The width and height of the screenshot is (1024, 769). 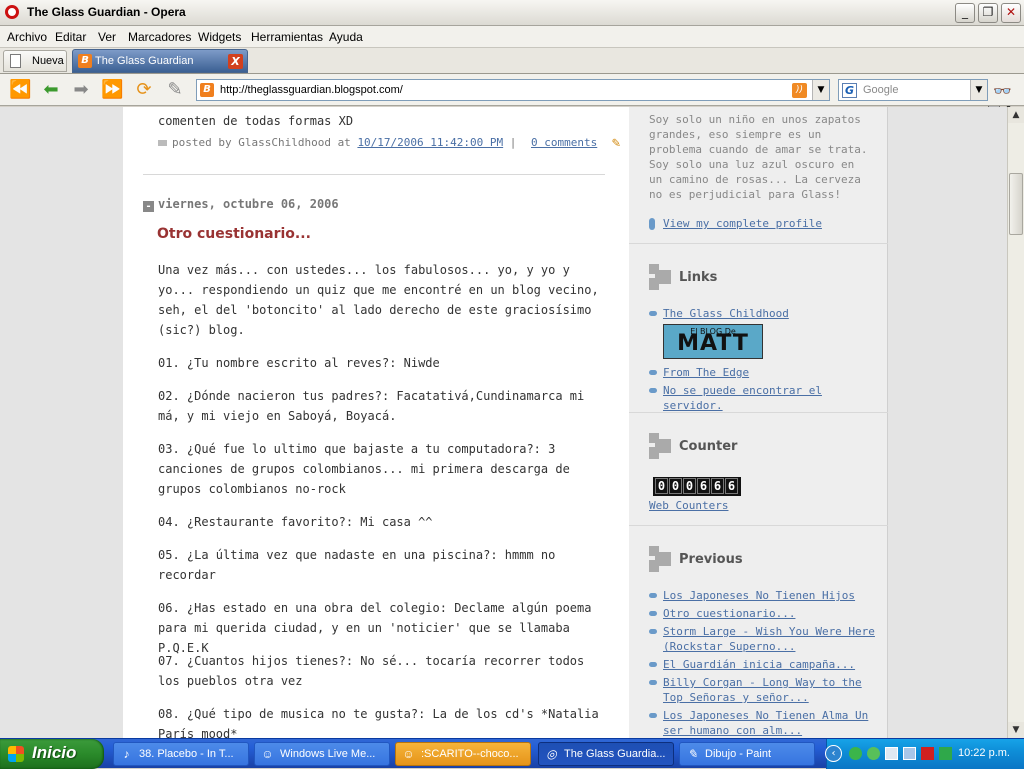 I want to click on new-tab-label: Nueva, so click(x=48, y=61).